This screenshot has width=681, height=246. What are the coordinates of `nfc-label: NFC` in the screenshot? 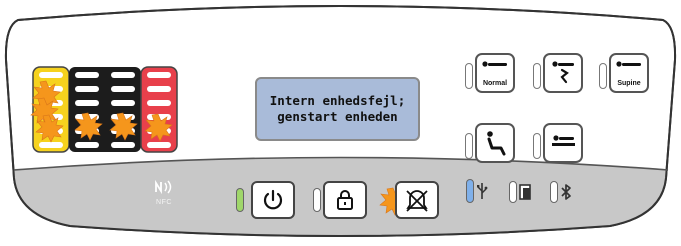 It's located at (164, 202).